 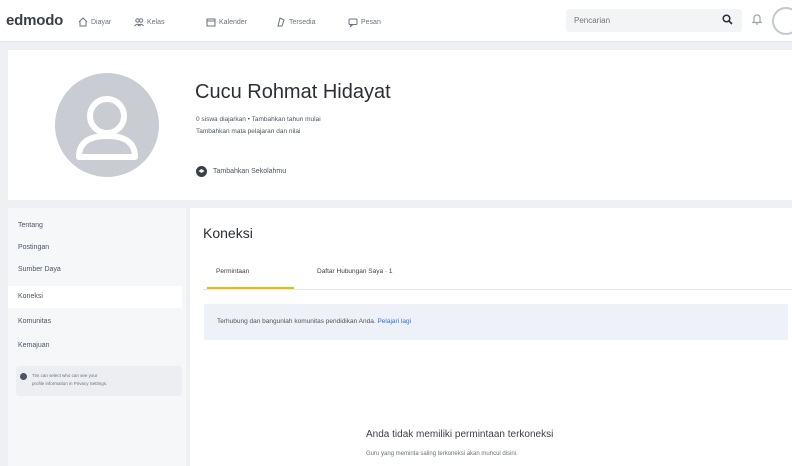 What do you see at coordinates (101, 22) in the screenshot?
I see `nav-label: Diayar` at bounding box center [101, 22].